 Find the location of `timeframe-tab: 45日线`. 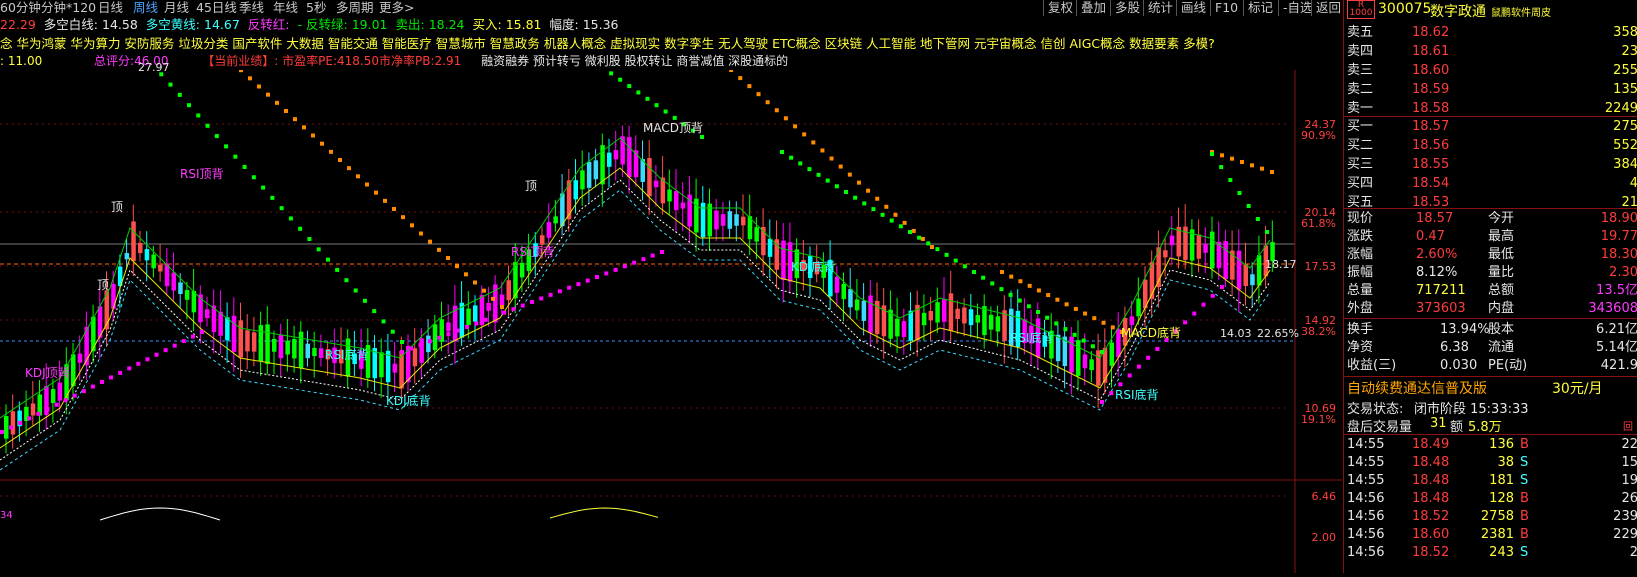

timeframe-tab: 45日线 is located at coordinates (216, 8).